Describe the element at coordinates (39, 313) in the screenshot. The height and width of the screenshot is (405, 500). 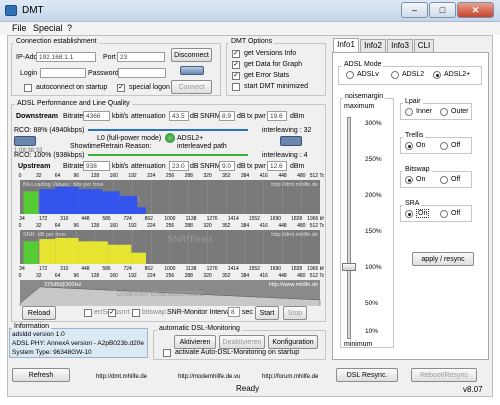
I see `reload-button: Reload` at that location.